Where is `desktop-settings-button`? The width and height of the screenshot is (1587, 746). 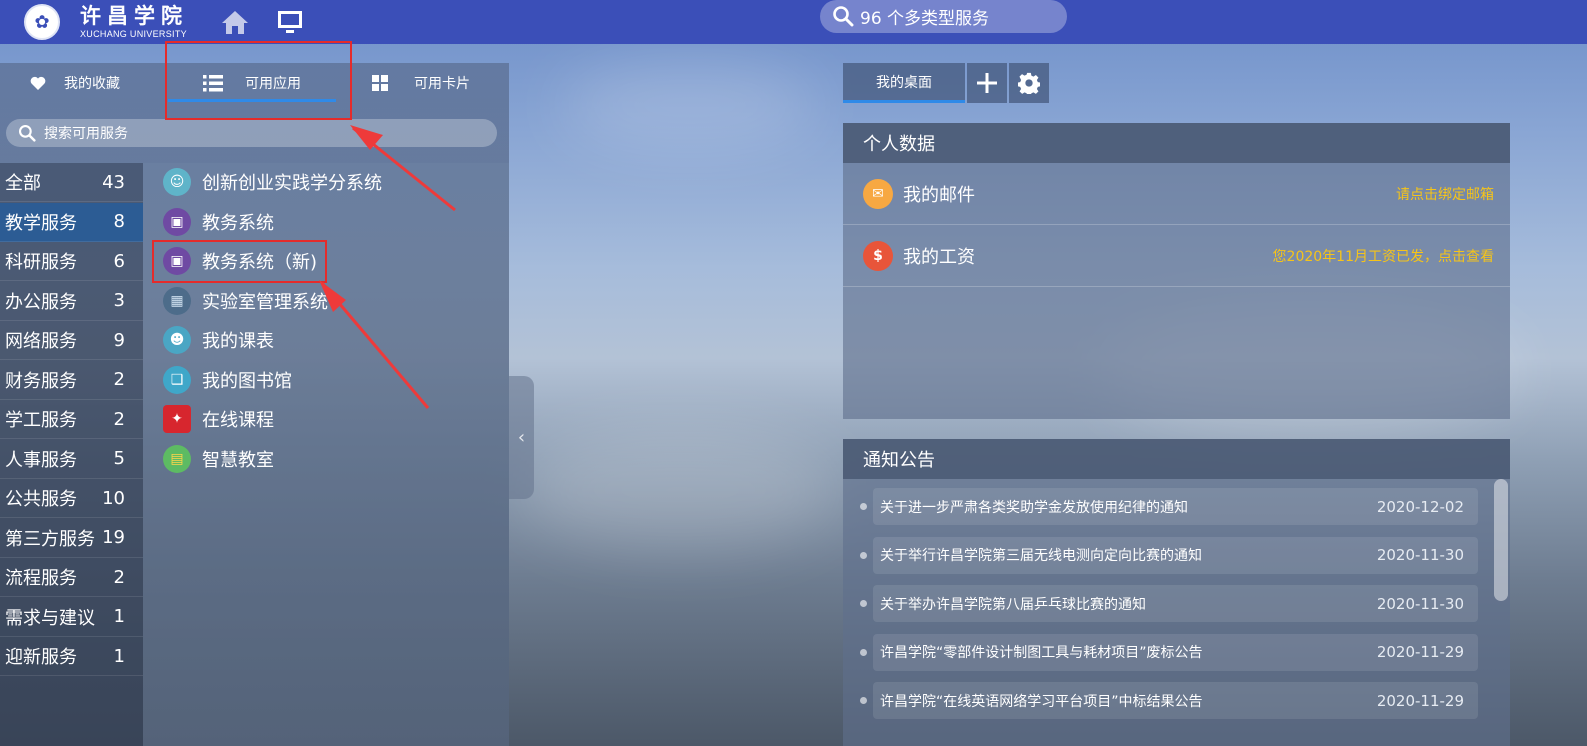
desktop-settings-button is located at coordinates (1029, 83).